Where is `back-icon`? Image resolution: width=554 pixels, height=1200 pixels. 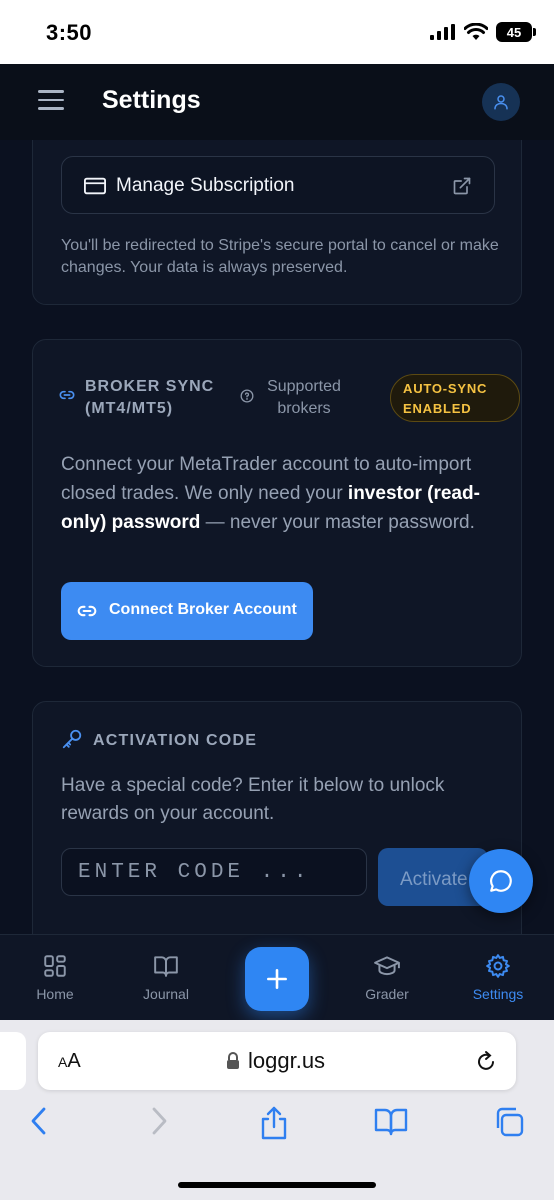
back-icon is located at coordinates (39, 1121).